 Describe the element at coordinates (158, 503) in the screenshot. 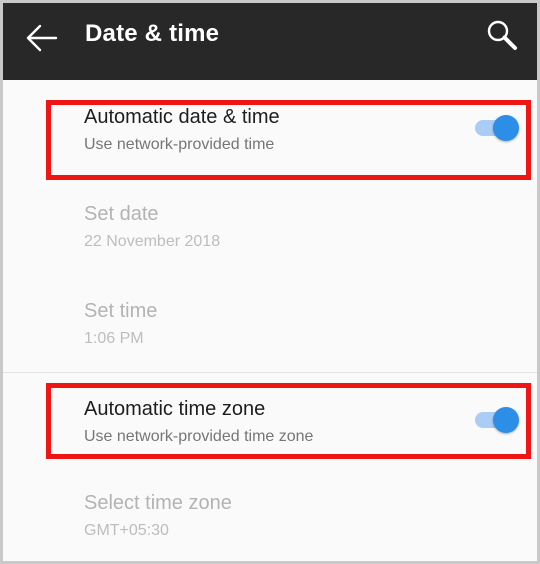

I see `setting-title: Select time zone` at that location.